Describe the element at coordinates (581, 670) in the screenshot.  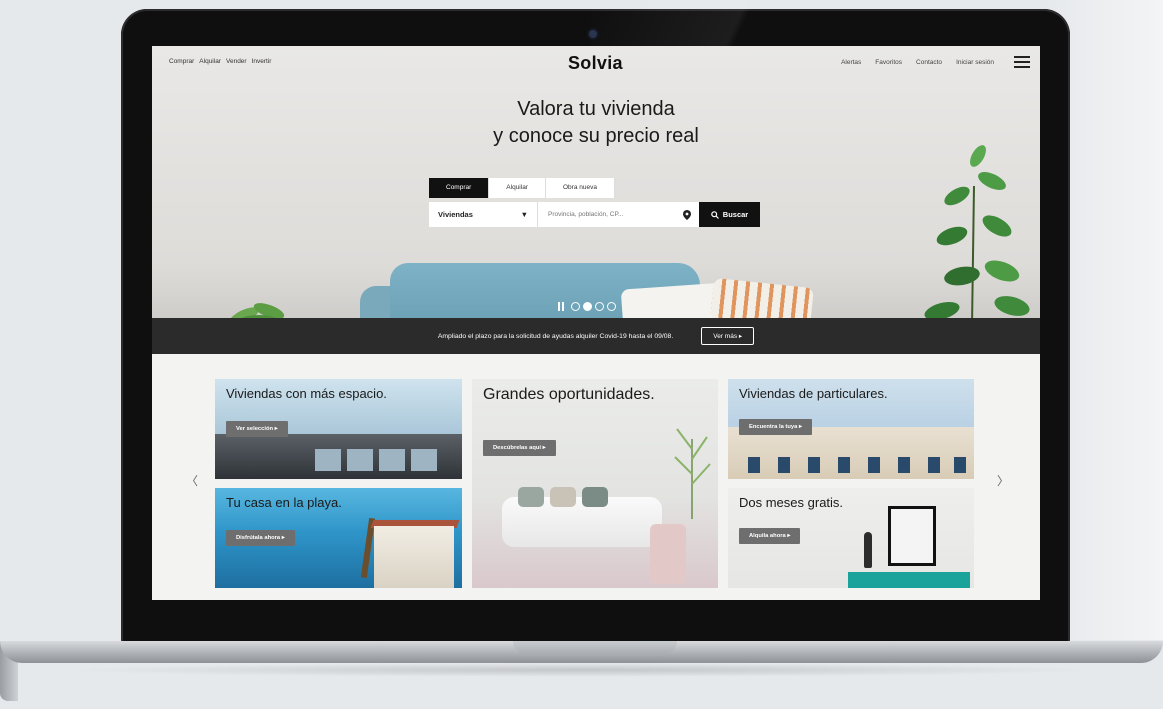
I see `laptop-shadow` at that location.